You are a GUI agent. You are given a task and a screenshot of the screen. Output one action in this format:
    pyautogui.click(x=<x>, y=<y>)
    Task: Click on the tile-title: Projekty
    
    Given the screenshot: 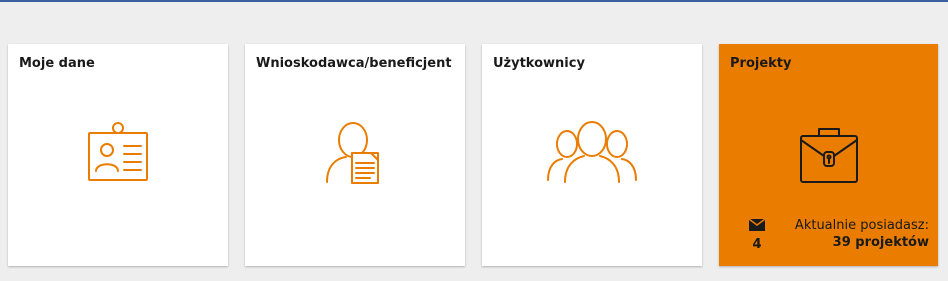 What is the action you would take?
    pyautogui.click(x=761, y=63)
    